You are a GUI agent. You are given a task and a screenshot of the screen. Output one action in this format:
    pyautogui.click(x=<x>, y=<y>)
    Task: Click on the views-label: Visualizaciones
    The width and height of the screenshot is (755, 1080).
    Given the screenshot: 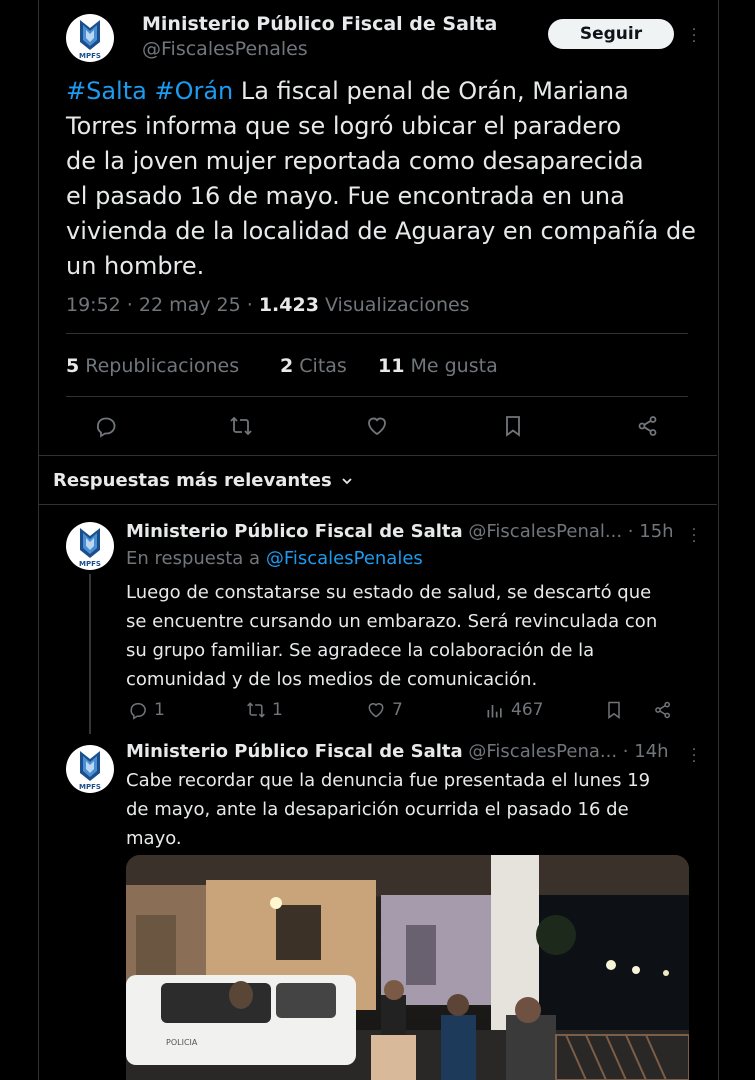 What is the action you would take?
    pyautogui.click(x=394, y=305)
    